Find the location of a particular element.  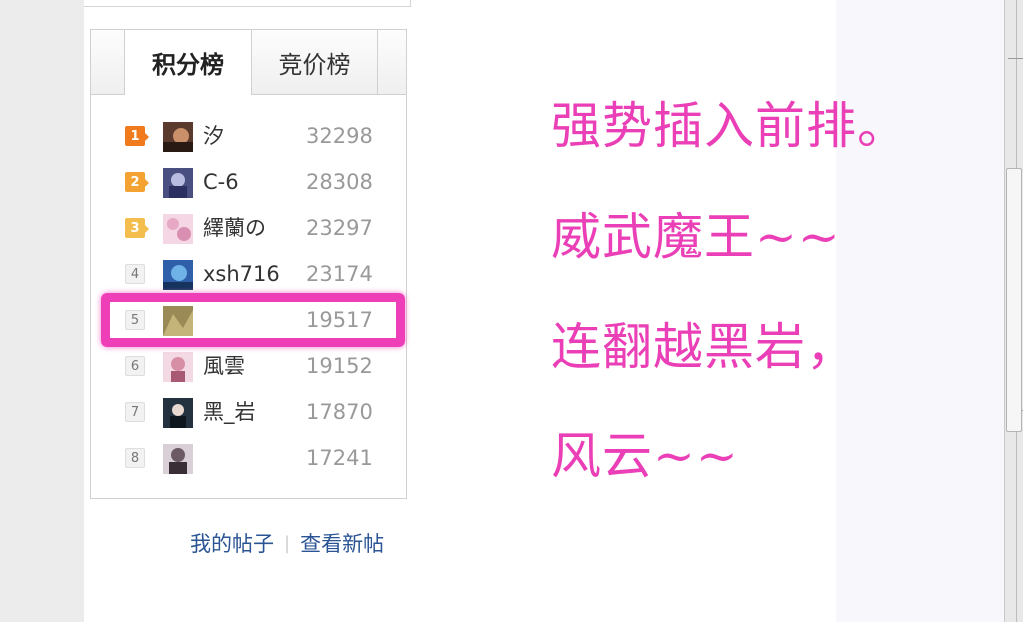

username: xsh716 is located at coordinates (241, 274).